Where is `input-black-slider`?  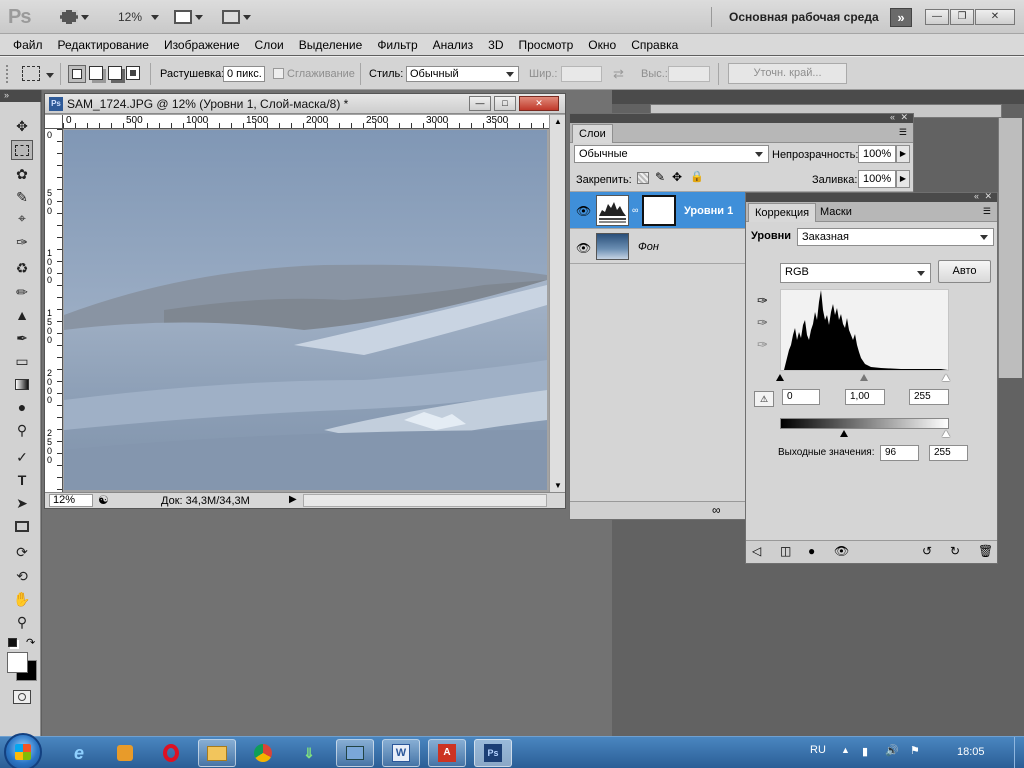
input-black-slider is located at coordinates (780, 377).